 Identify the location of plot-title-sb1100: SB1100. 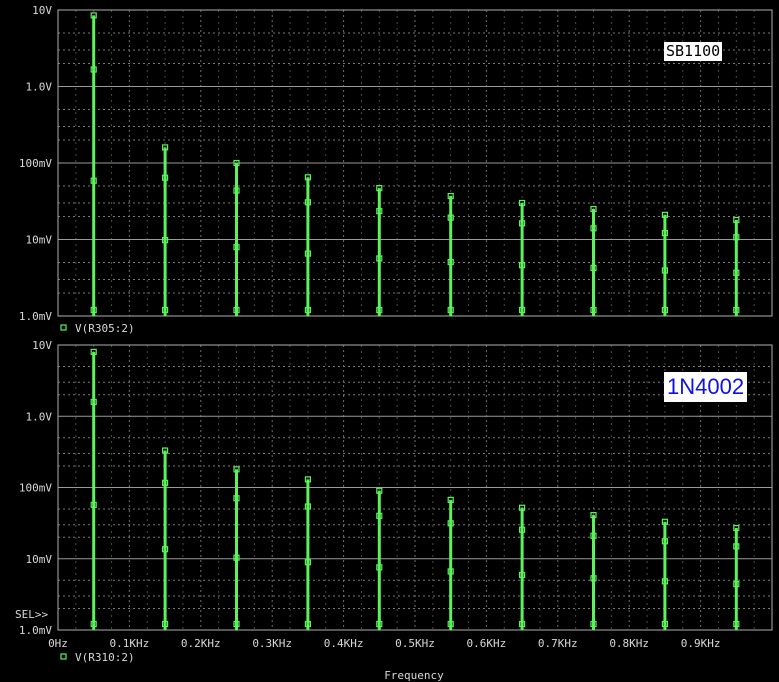
(693, 51).